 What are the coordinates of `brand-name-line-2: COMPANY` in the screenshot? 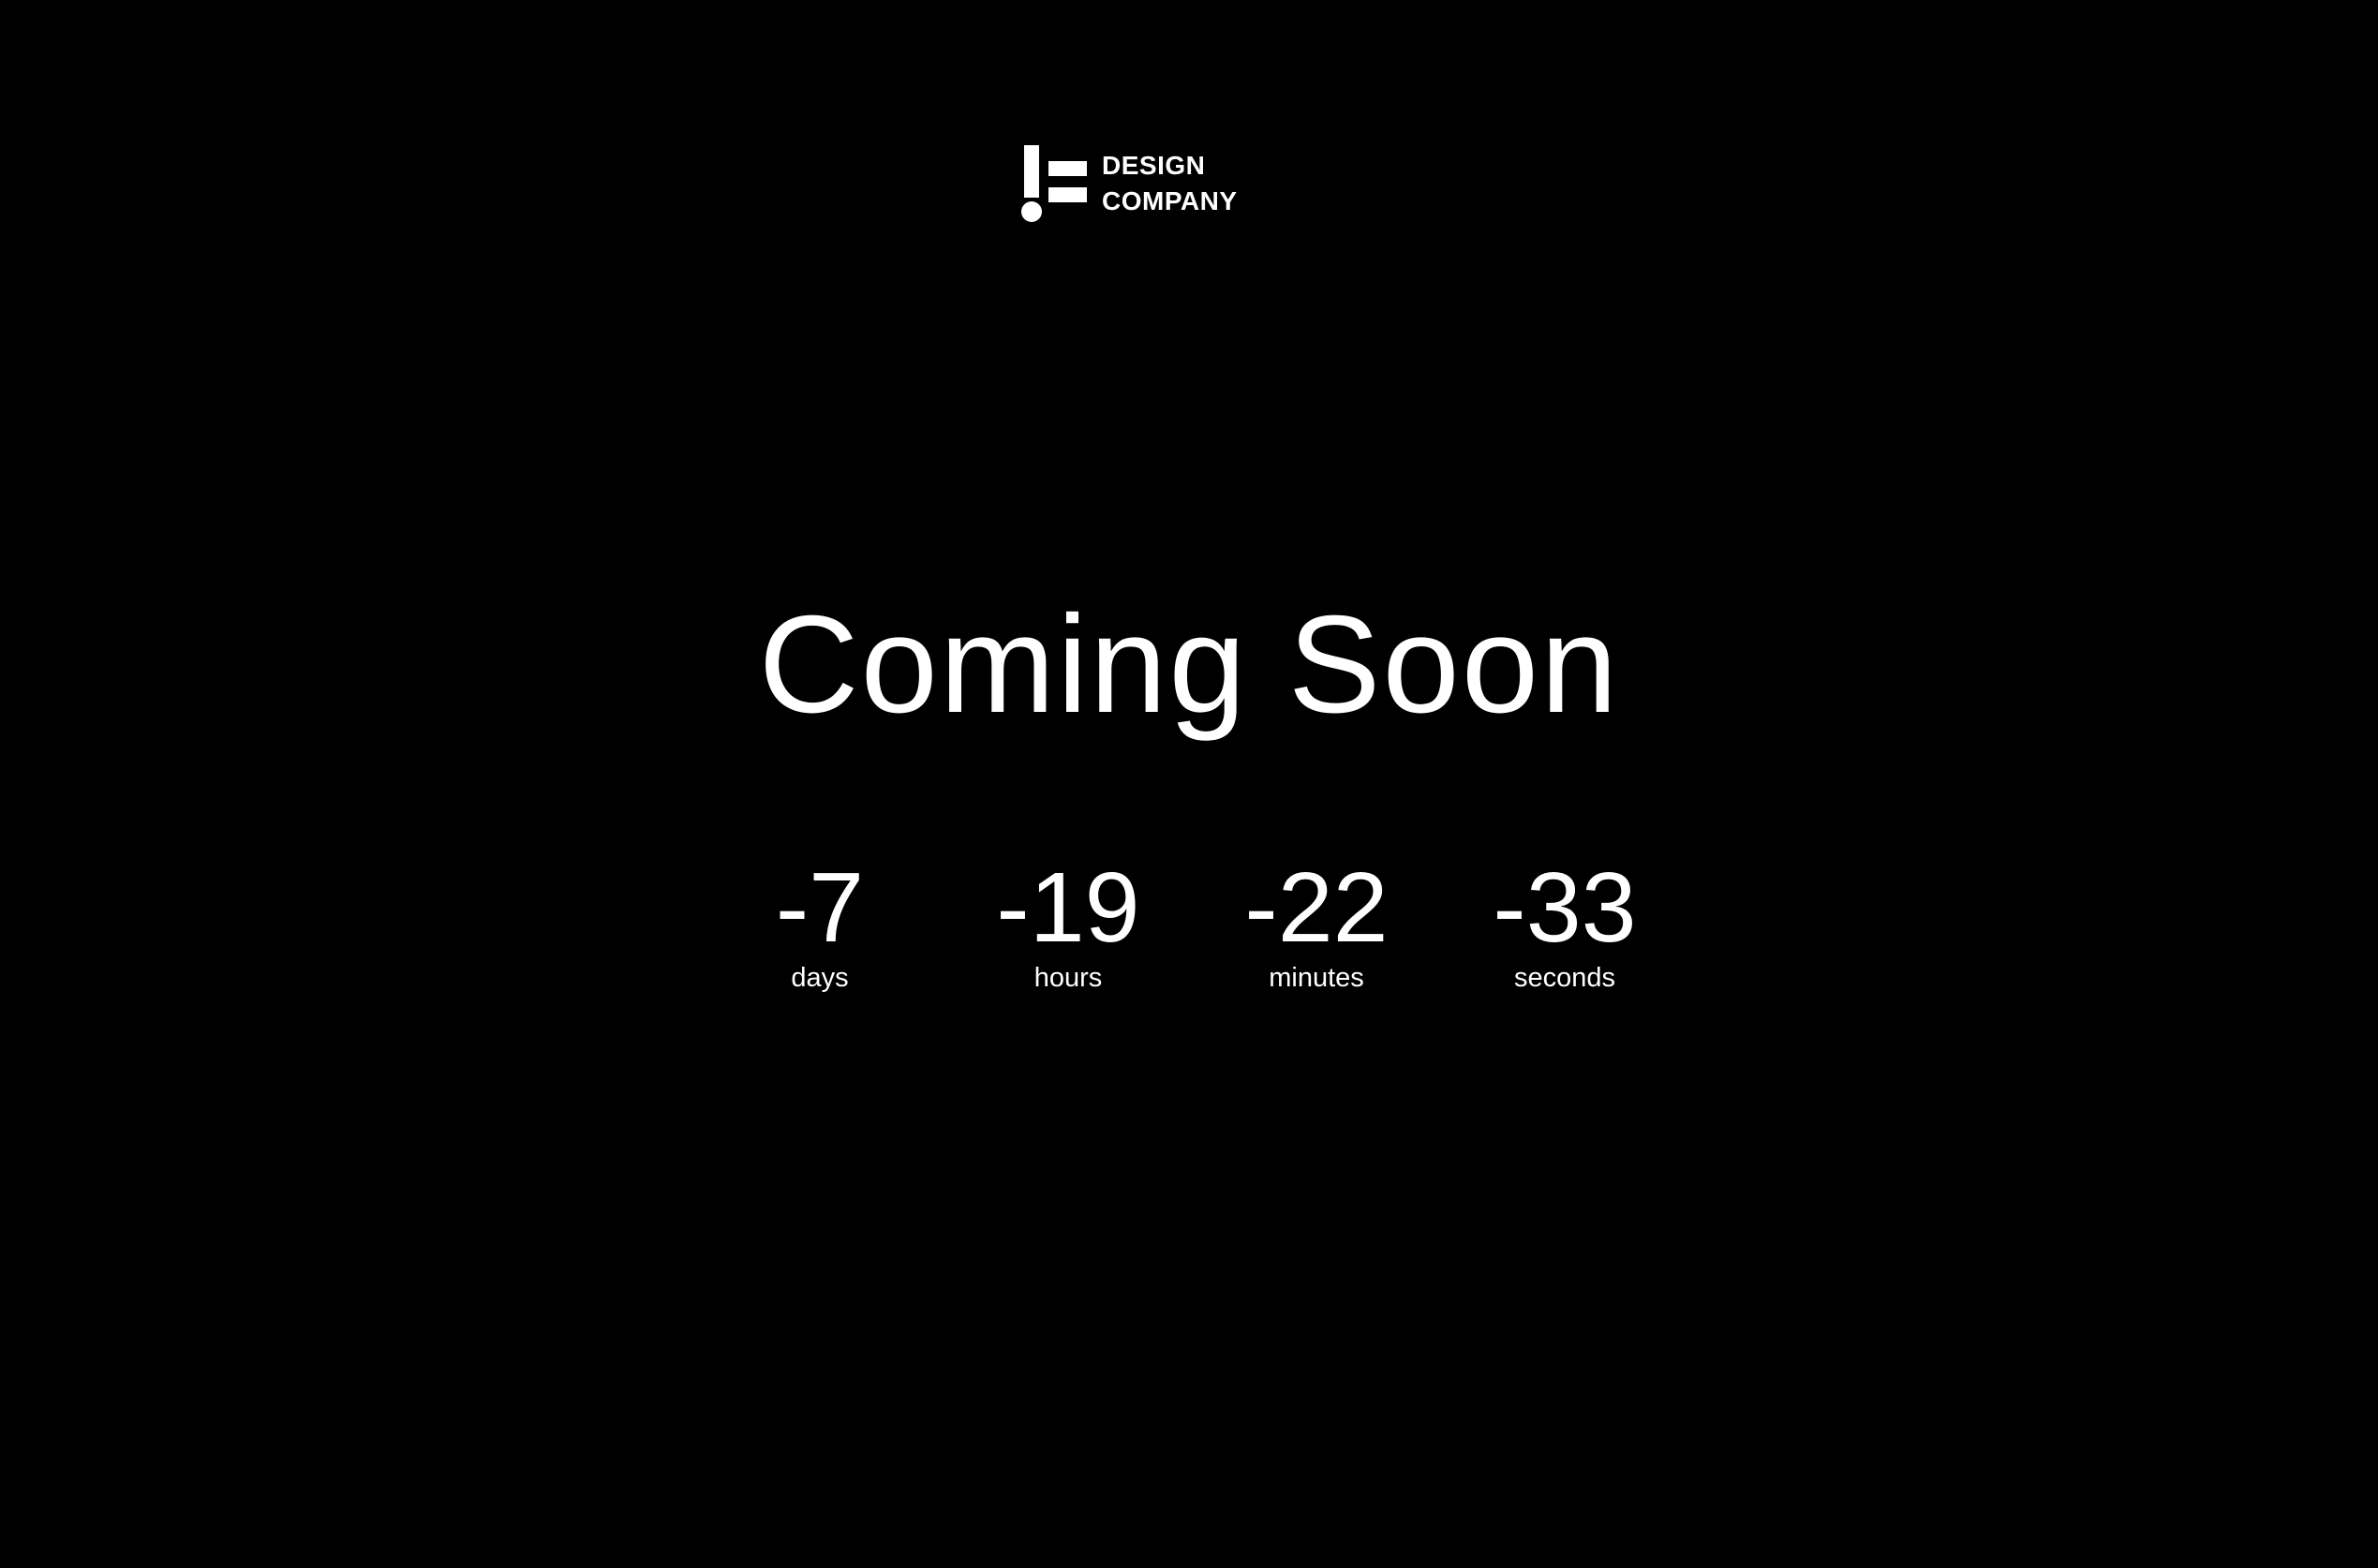 It's located at (1170, 200).